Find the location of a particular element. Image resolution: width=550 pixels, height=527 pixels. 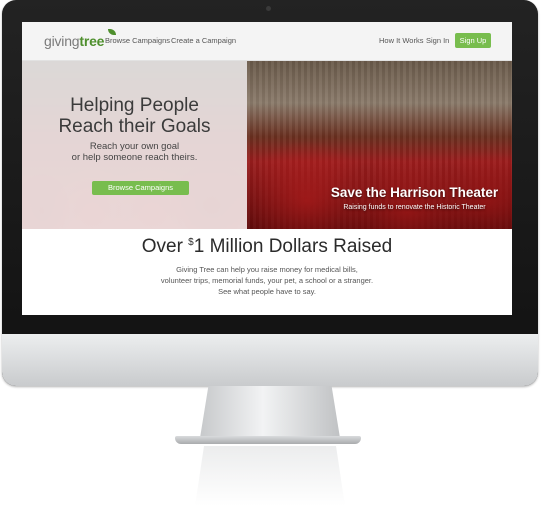

logo-giving: giving is located at coordinates (62, 41).